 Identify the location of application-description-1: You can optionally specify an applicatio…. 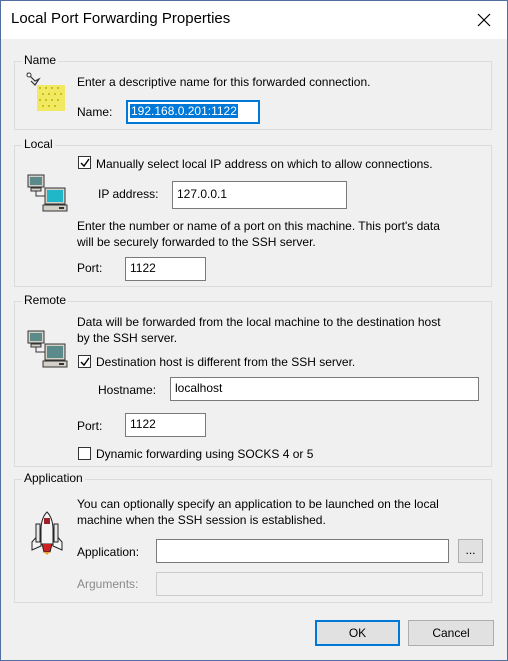
(258, 504).